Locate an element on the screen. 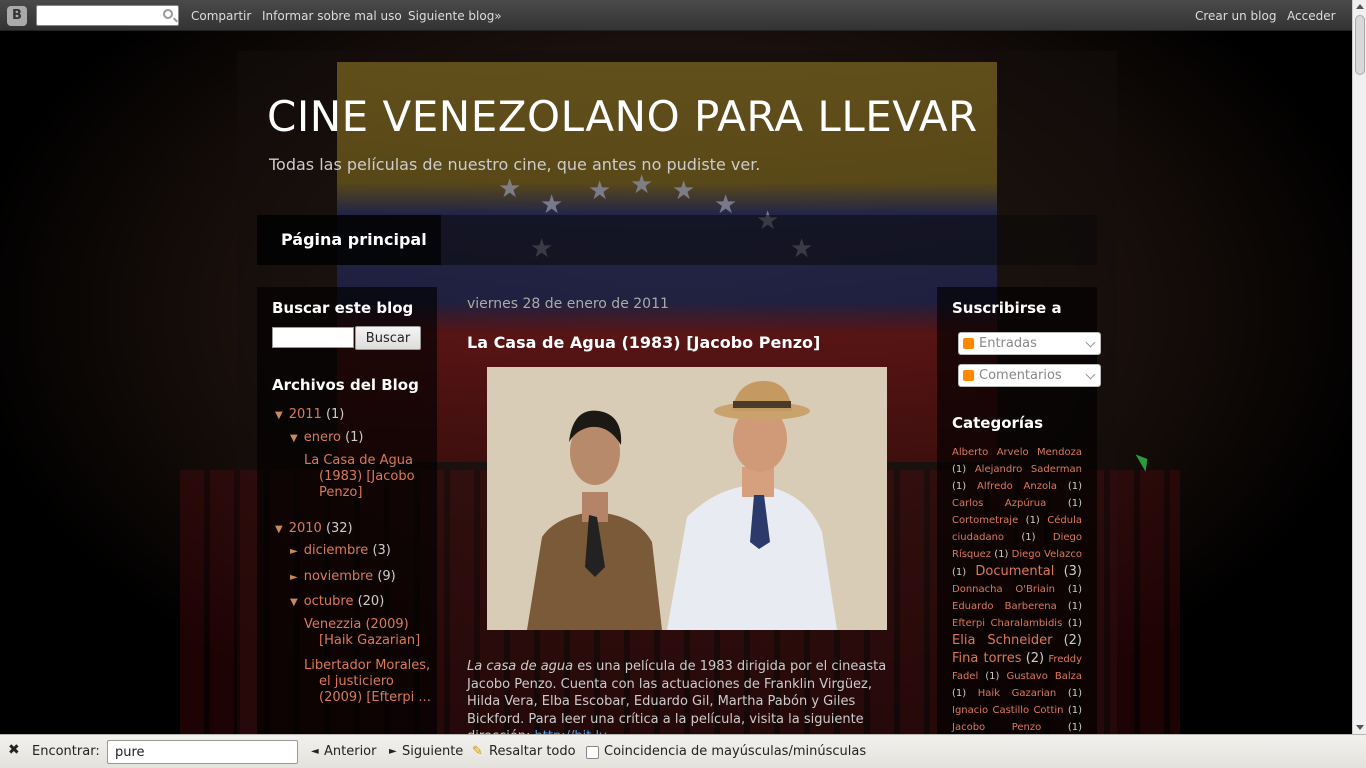 Image resolution: width=1366 pixels, height=768 pixels. archive-count: (32) is located at coordinates (339, 528).